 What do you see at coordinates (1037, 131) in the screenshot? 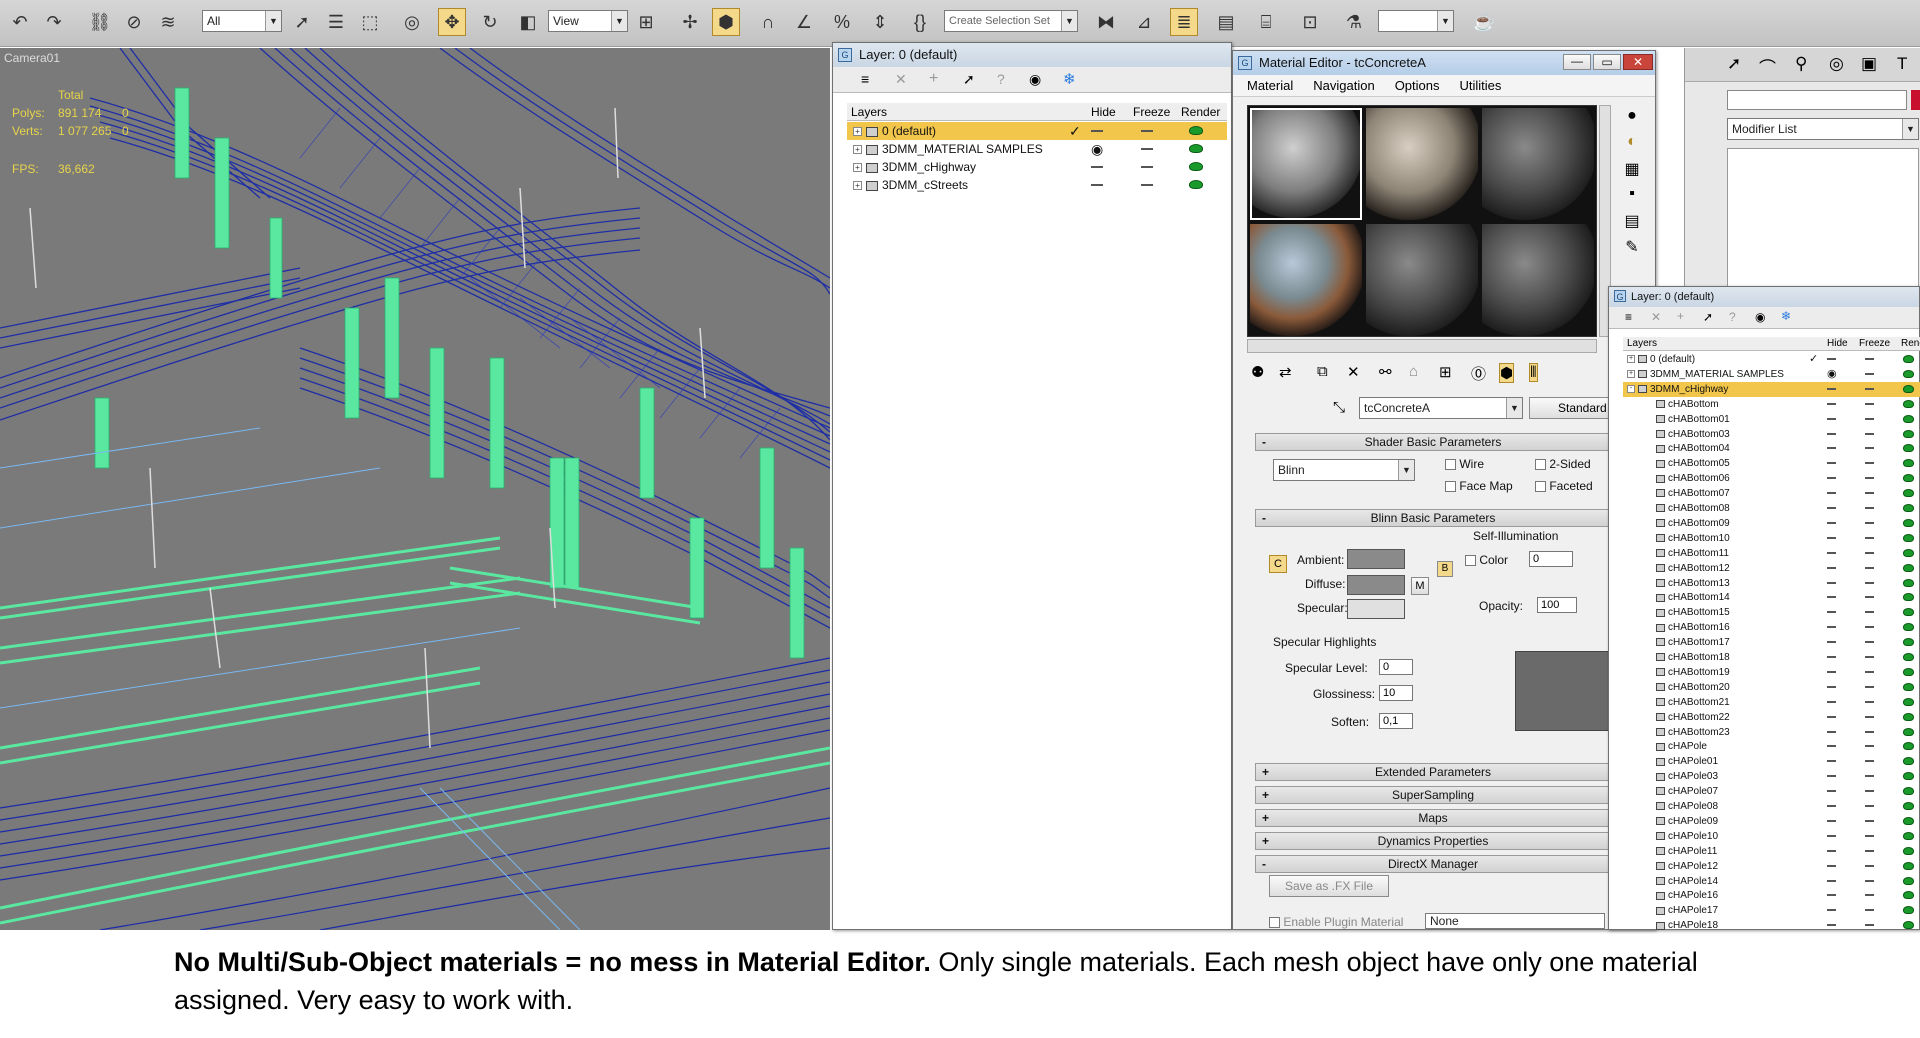
I see `layer-row: +0 (default) ✓` at bounding box center [1037, 131].